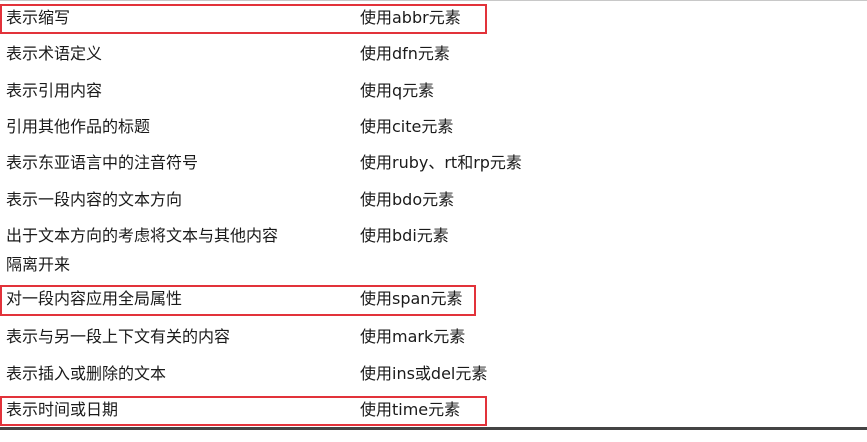  What do you see at coordinates (407, 199) in the screenshot?
I see `element-cell: 使用bdo元素` at bounding box center [407, 199].